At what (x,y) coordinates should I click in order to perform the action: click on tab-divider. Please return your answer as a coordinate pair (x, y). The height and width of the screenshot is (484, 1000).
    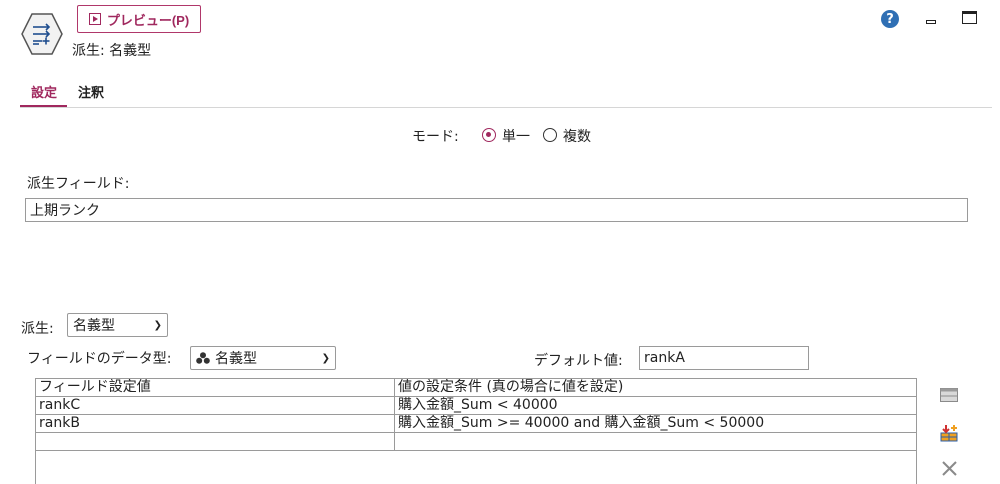
    Looking at the image, I should click on (506, 107).